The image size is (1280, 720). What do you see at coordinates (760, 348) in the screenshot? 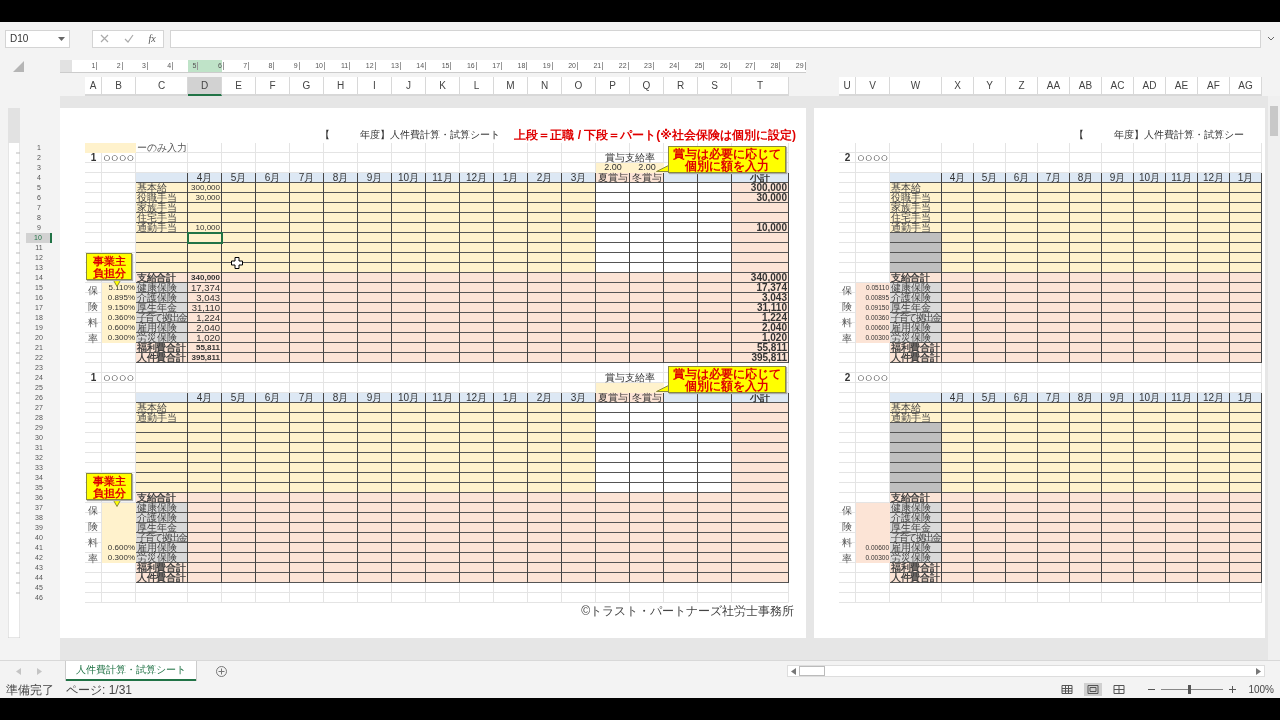
I see `table-cell: 55,811` at bounding box center [760, 348].